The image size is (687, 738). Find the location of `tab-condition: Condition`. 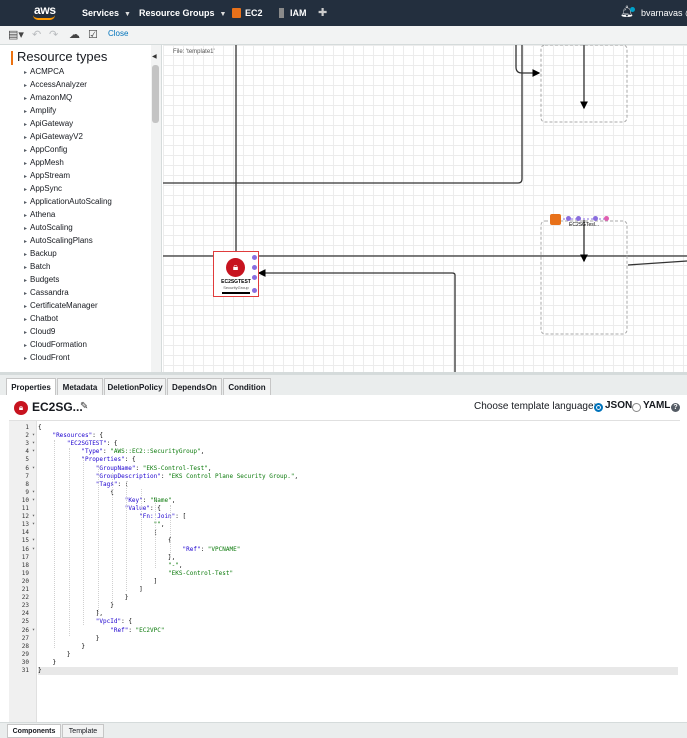

tab-condition: Condition is located at coordinates (247, 387).